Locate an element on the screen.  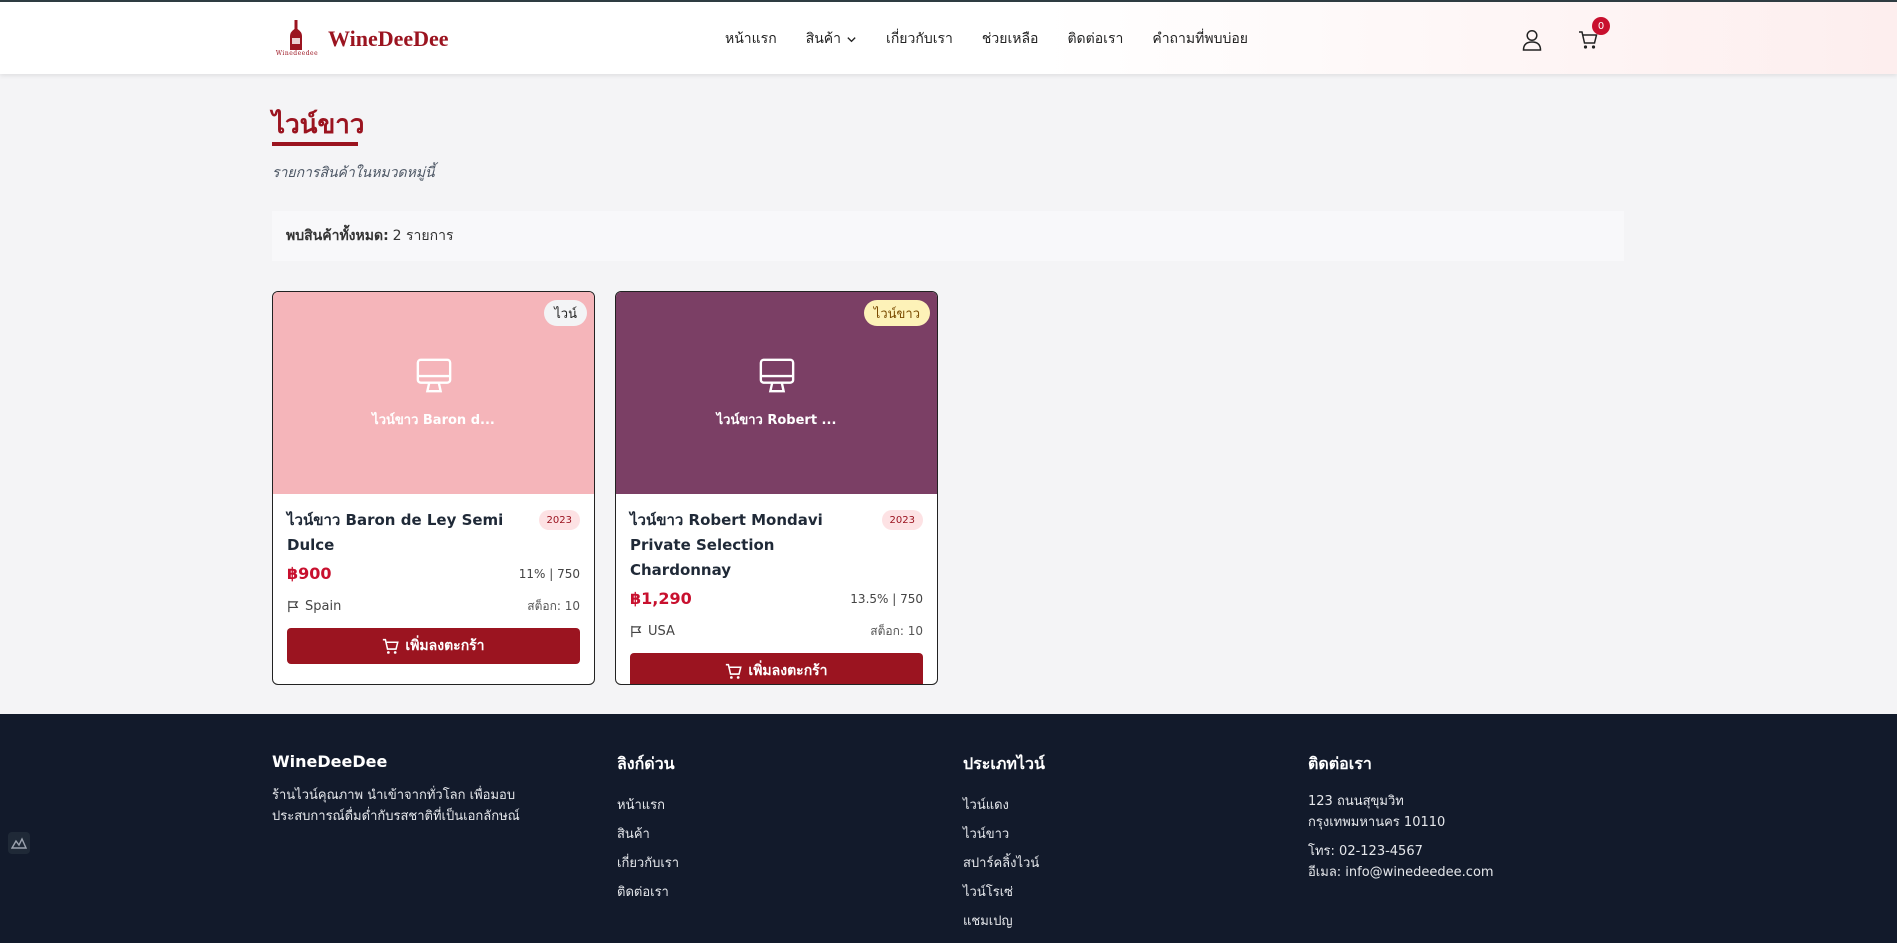
footer-phone: โทร: 02-123-4567 is located at coordinates (1365, 851).